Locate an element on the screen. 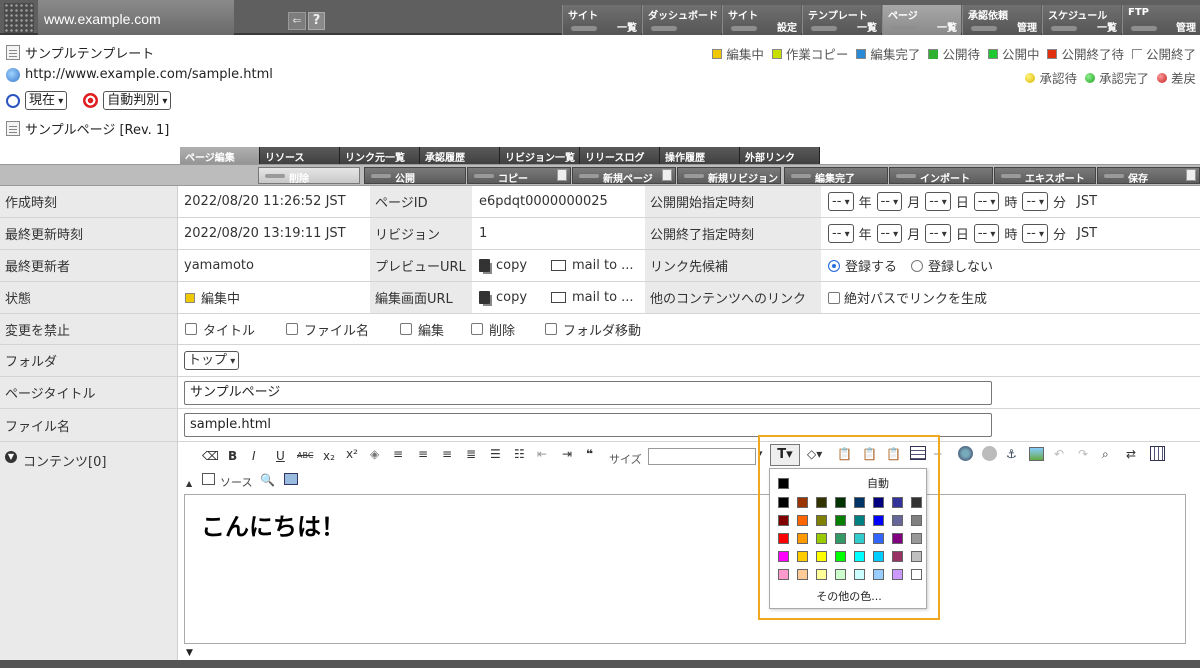 Image resolution: width=1200 pixels, height=668 pixels. import-button: インポート is located at coordinates (941, 176).